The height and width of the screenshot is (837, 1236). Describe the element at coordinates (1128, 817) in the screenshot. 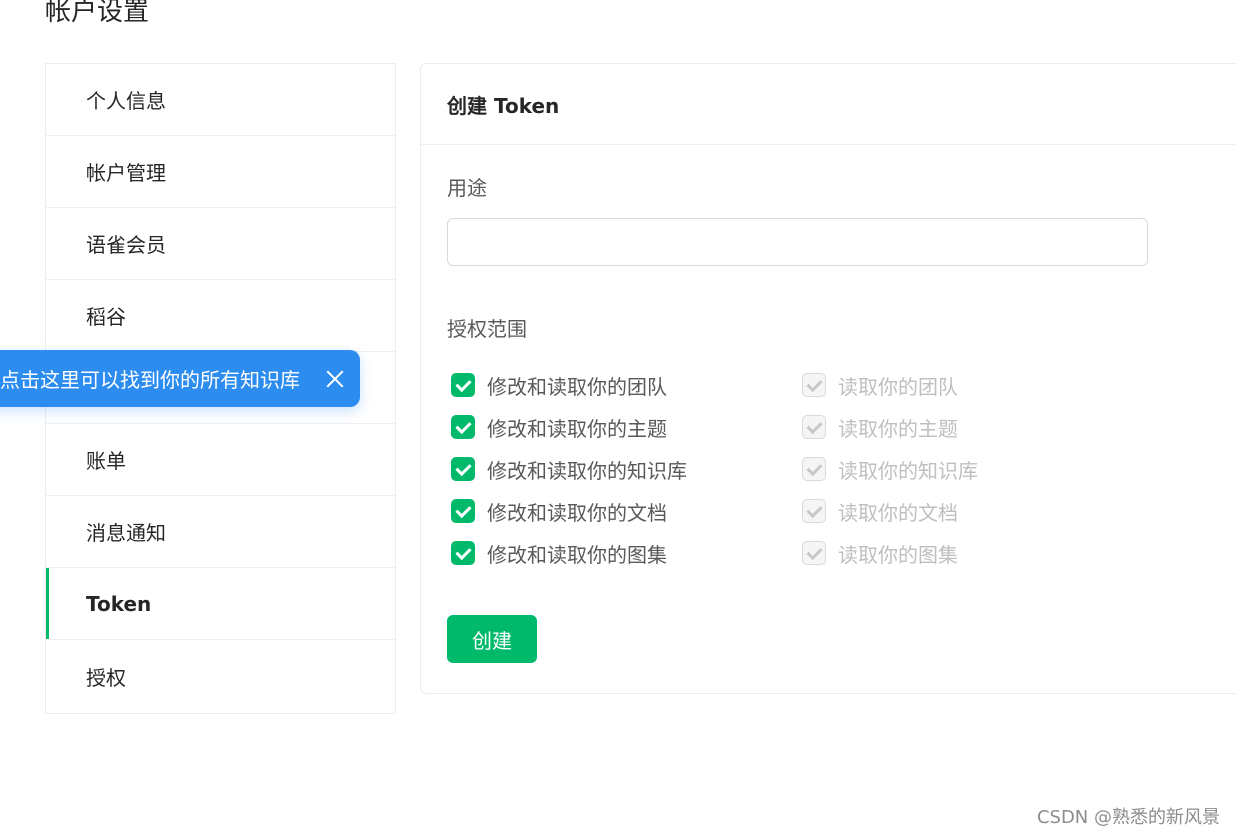

I see `watermark: CSDN @熟悉的新风景` at that location.